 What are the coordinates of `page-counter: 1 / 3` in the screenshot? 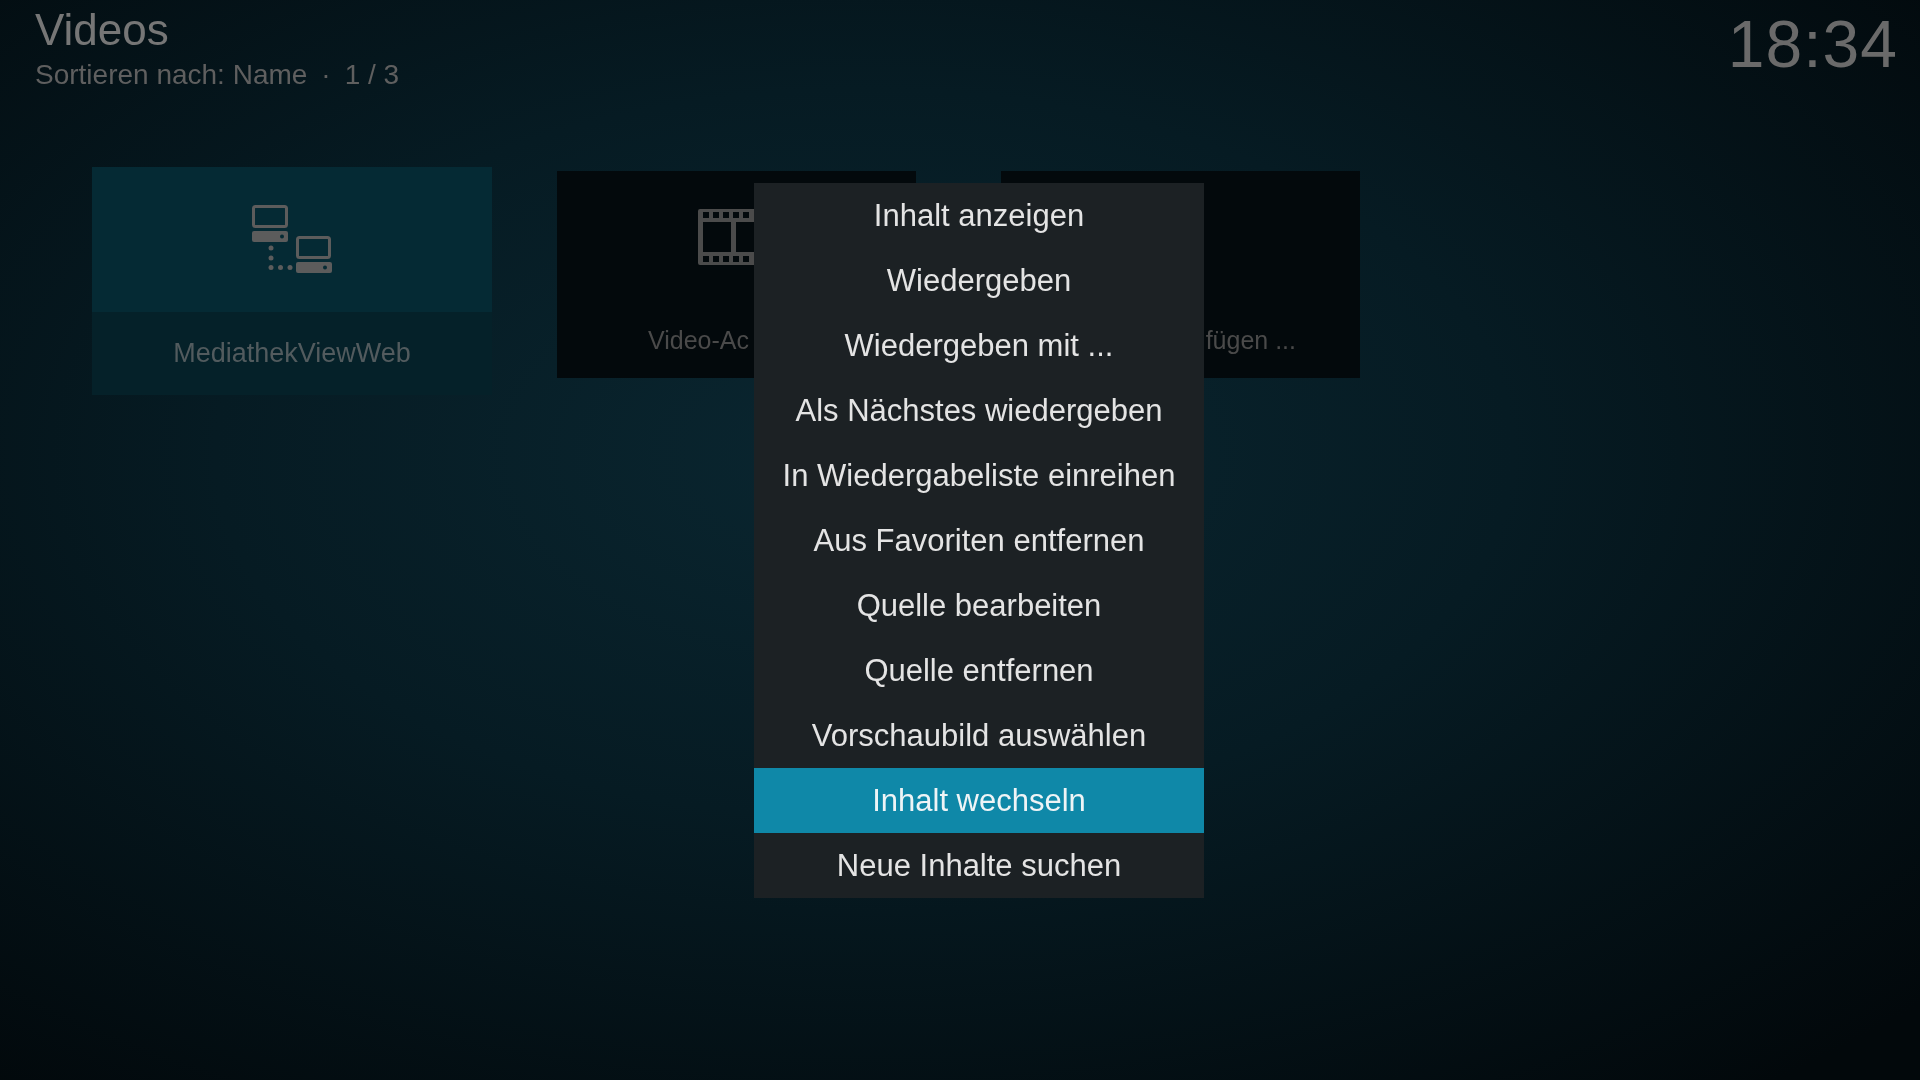 It's located at (372, 75).